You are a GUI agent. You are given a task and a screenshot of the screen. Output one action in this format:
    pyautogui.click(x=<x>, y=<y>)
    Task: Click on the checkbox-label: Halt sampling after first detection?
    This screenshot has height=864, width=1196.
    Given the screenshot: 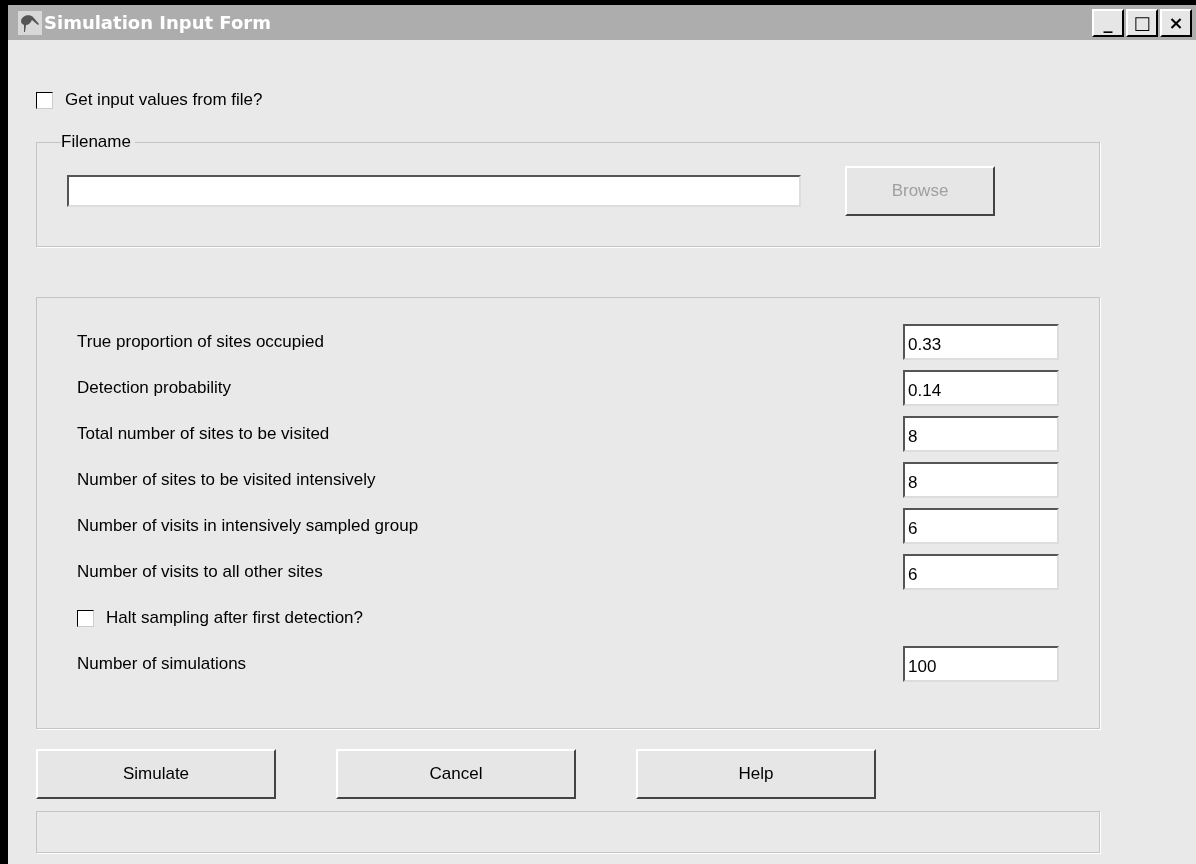 What is the action you would take?
    pyautogui.click(x=234, y=618)
    